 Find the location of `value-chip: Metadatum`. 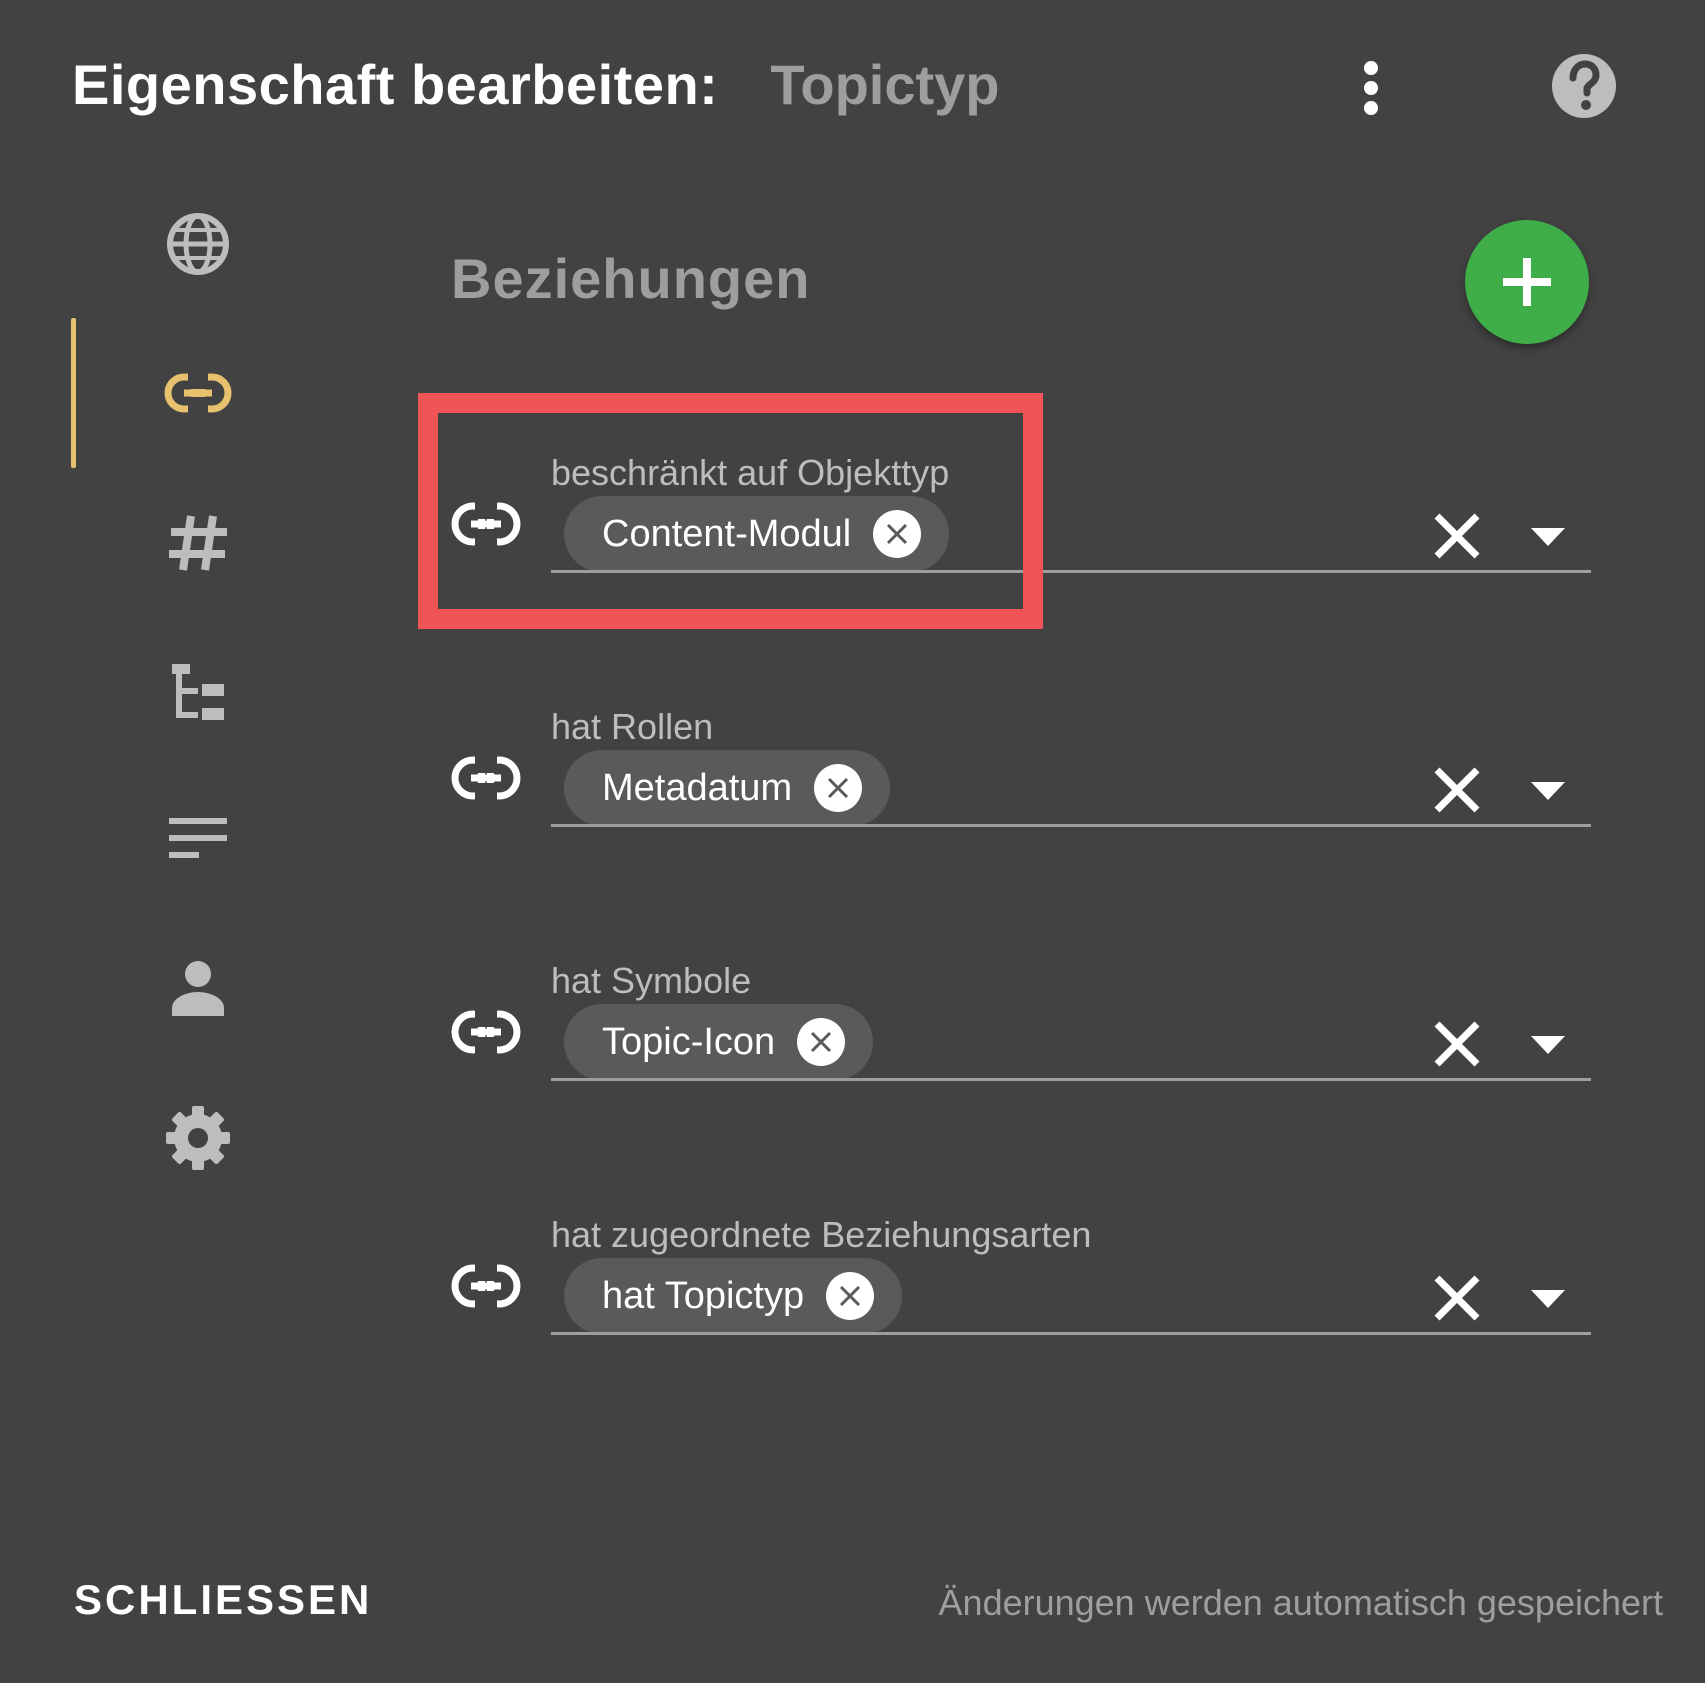

value-chip: Metadatum is located at coordinates (727, 788).